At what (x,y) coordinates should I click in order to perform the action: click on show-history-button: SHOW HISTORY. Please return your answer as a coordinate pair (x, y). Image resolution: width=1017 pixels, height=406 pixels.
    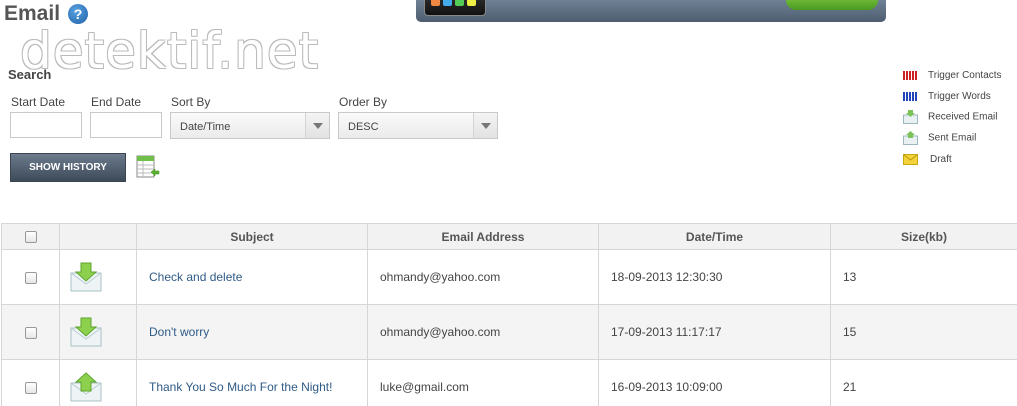
    Looking at the image, I should click on (68, 167).